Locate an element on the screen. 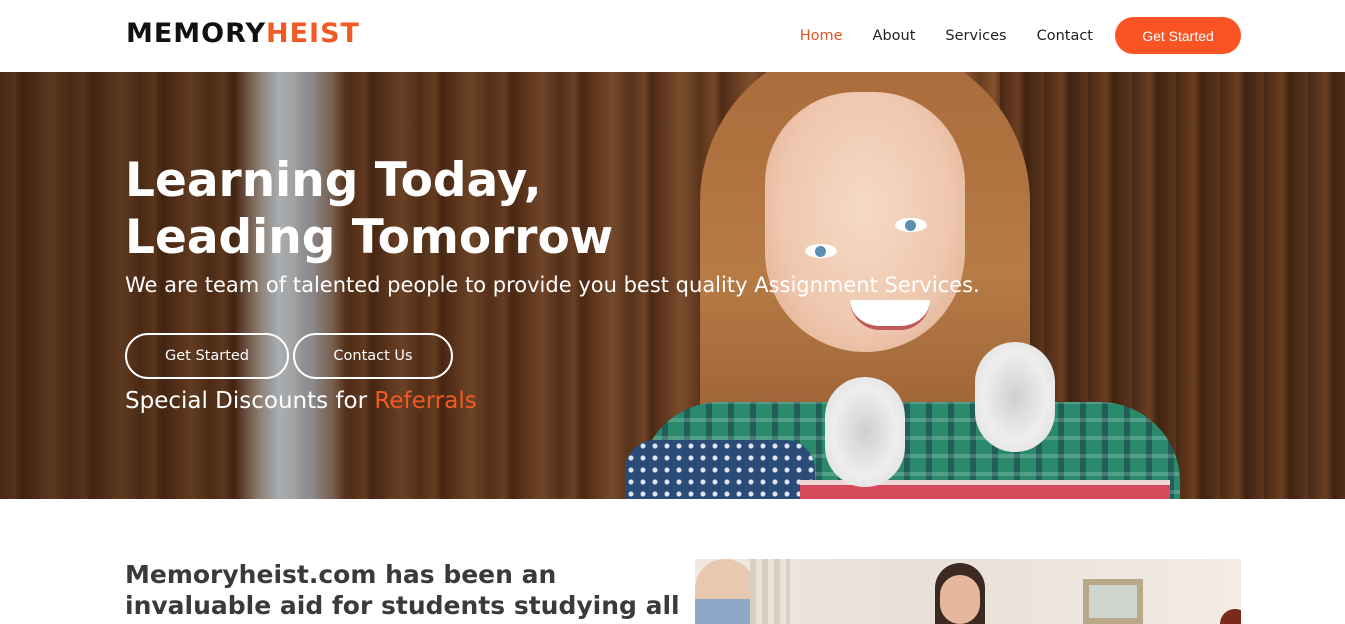 The image size is (1345, 624). logo-text-memory: MEMORY is located at coordinates (196, 33).